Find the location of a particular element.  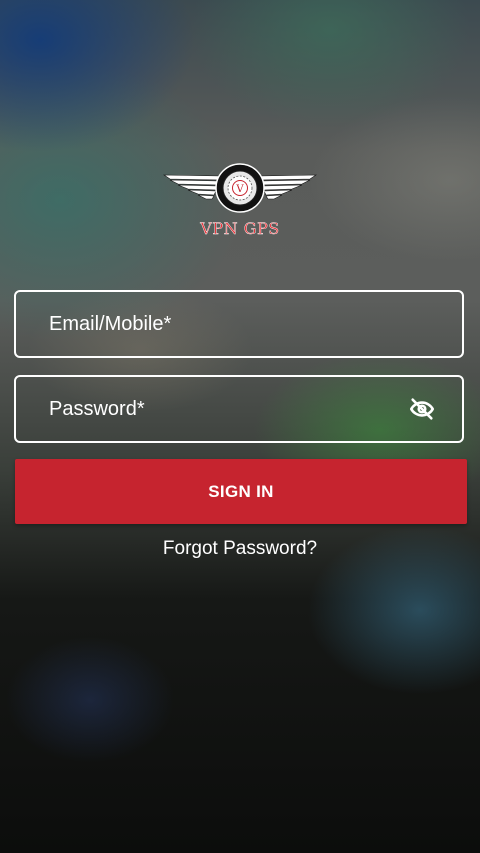

sign-in-button: SIGN IN is located at coordinates (241, 491).